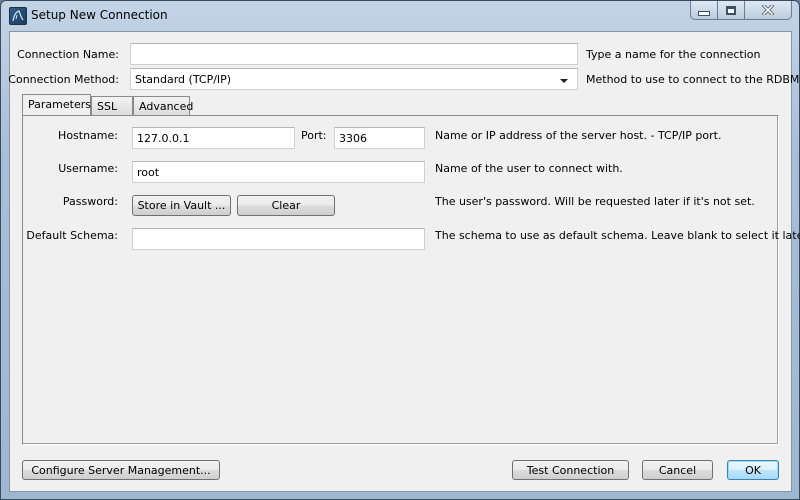  What do you see at coordinates (183, 79) in the screenshot?
I see `connection-method-value: Standard (TCP/IP)` at bounding box center [183, 79].